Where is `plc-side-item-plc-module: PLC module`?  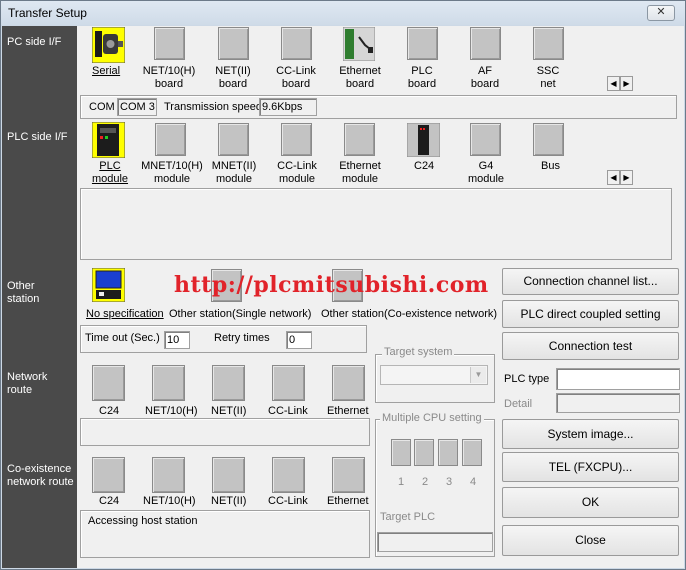 plc-side-item-plc-module: PLC module is located at coordinates (112, 153).